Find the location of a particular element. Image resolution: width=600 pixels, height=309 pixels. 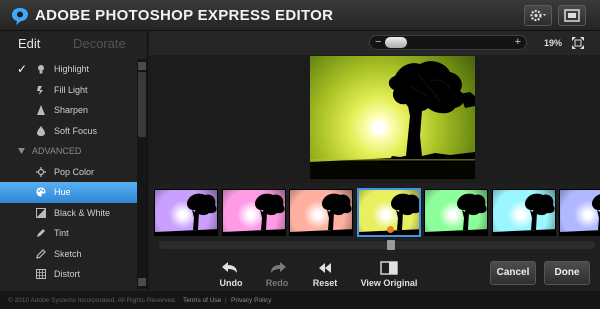

distort-icon is located at coordinates (41, 274).